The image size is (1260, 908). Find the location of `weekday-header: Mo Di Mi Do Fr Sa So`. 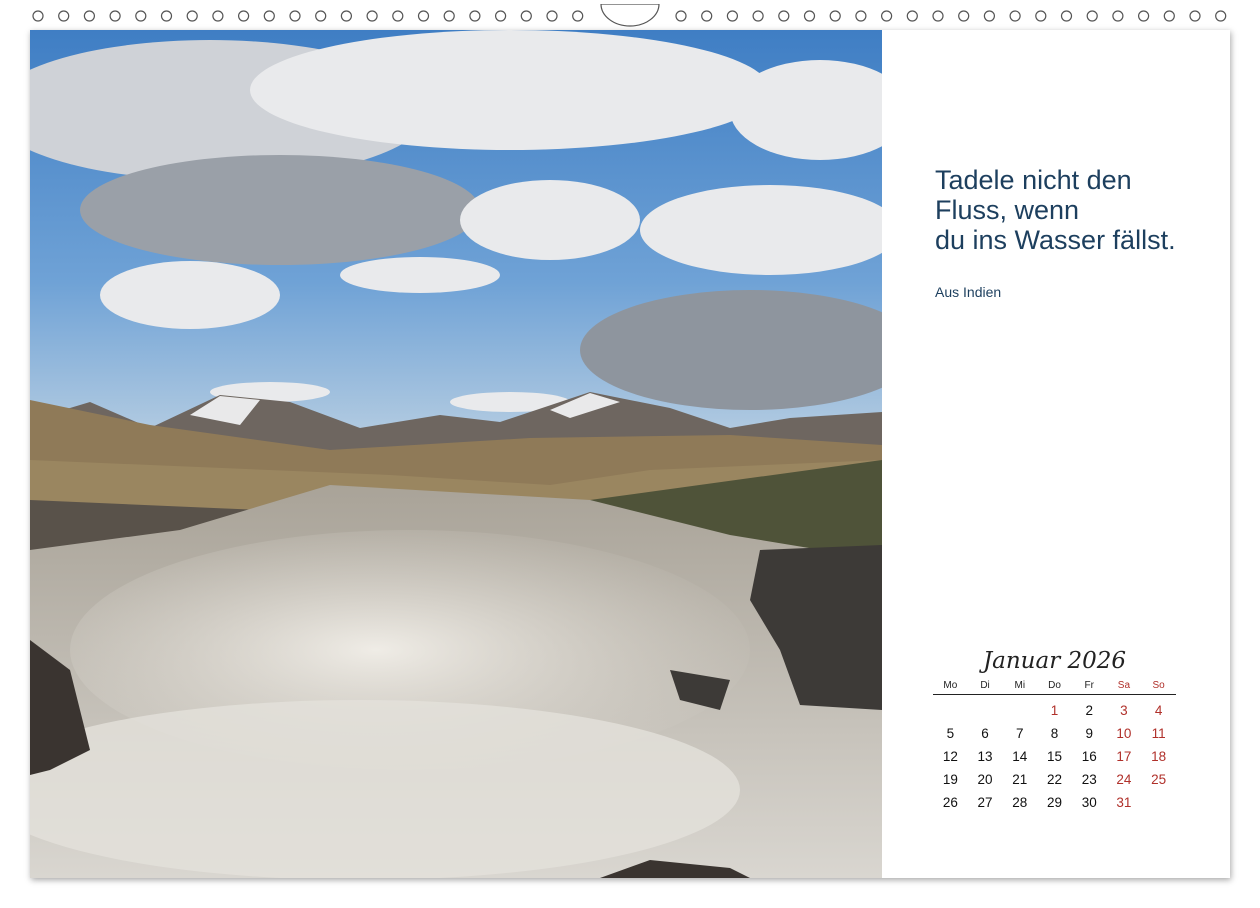

weekday-header: Mo Di Mi Do Fr Sa So is located at coordinates (1054, 687).